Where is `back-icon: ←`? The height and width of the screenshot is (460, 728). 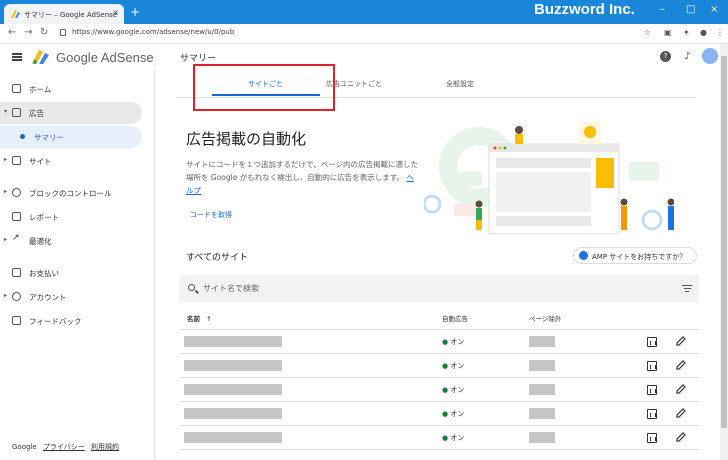 back-icon: ← is located at coordinates (12, 32).